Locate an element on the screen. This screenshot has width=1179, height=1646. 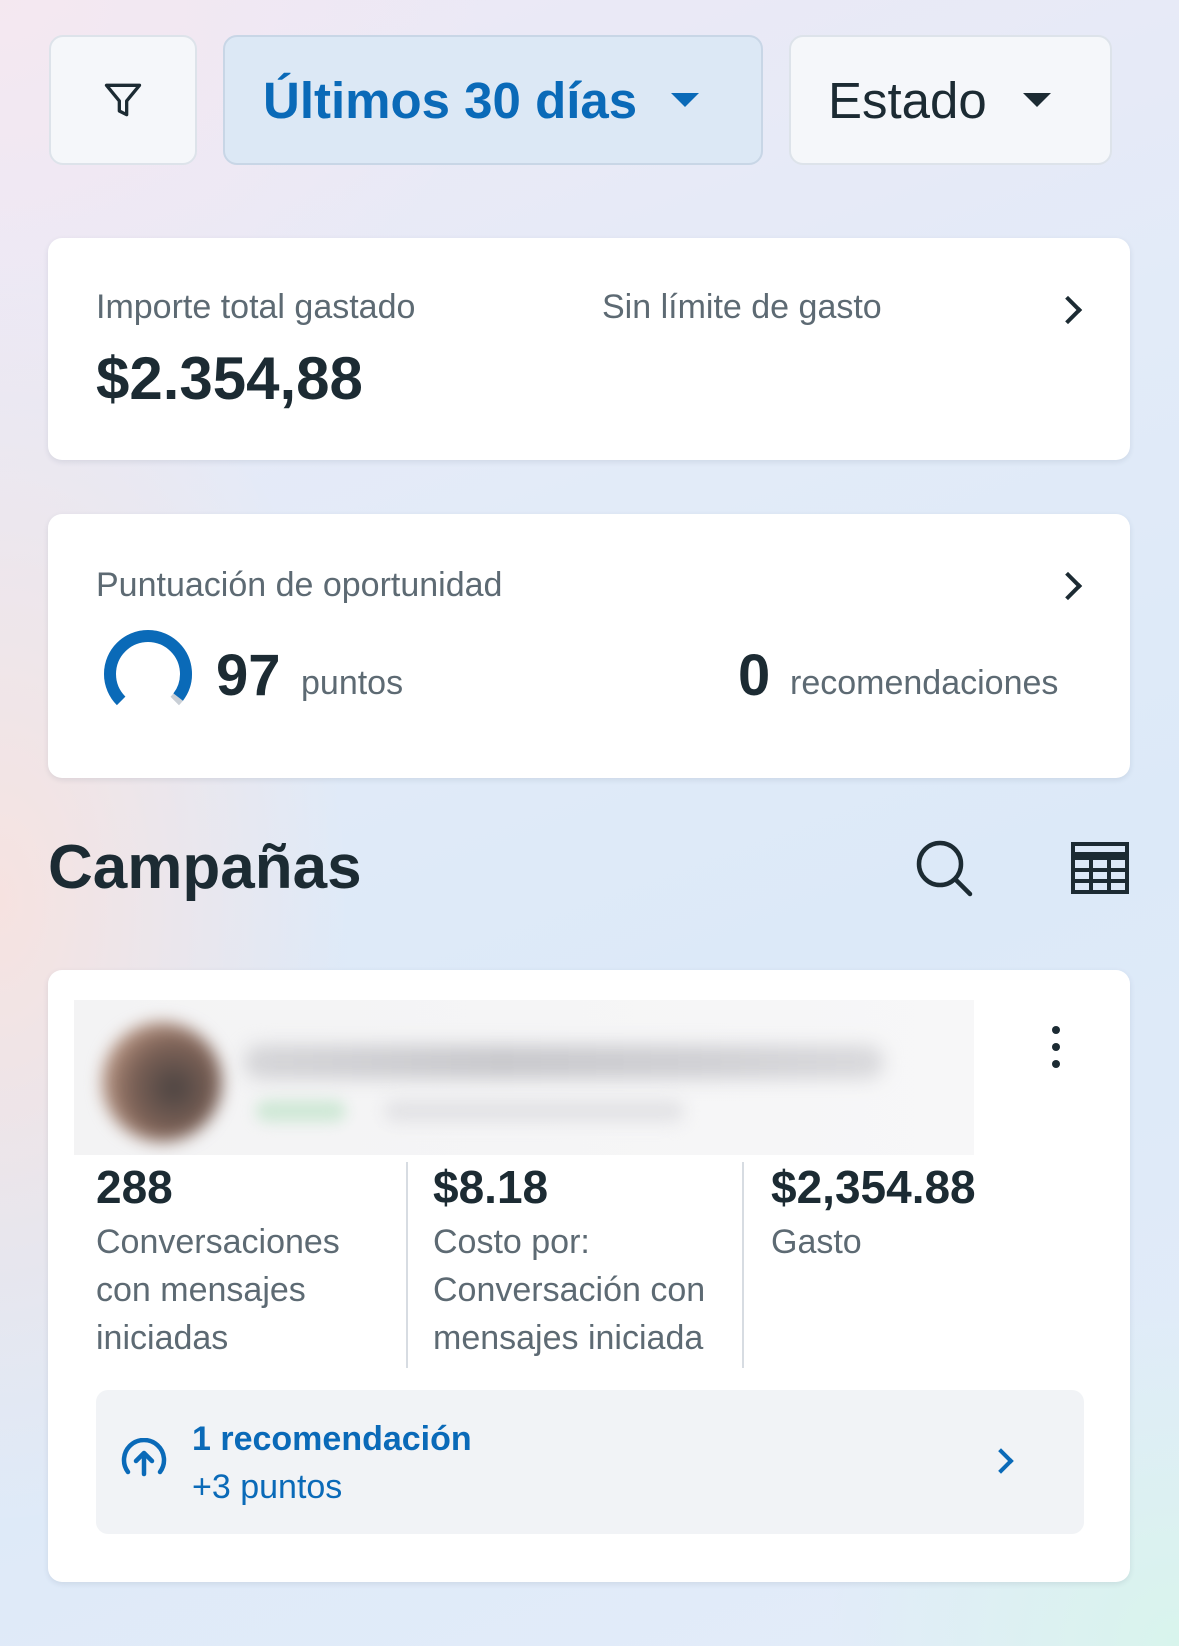
campaign-header-blurred is located at coordinates (524, 1077).